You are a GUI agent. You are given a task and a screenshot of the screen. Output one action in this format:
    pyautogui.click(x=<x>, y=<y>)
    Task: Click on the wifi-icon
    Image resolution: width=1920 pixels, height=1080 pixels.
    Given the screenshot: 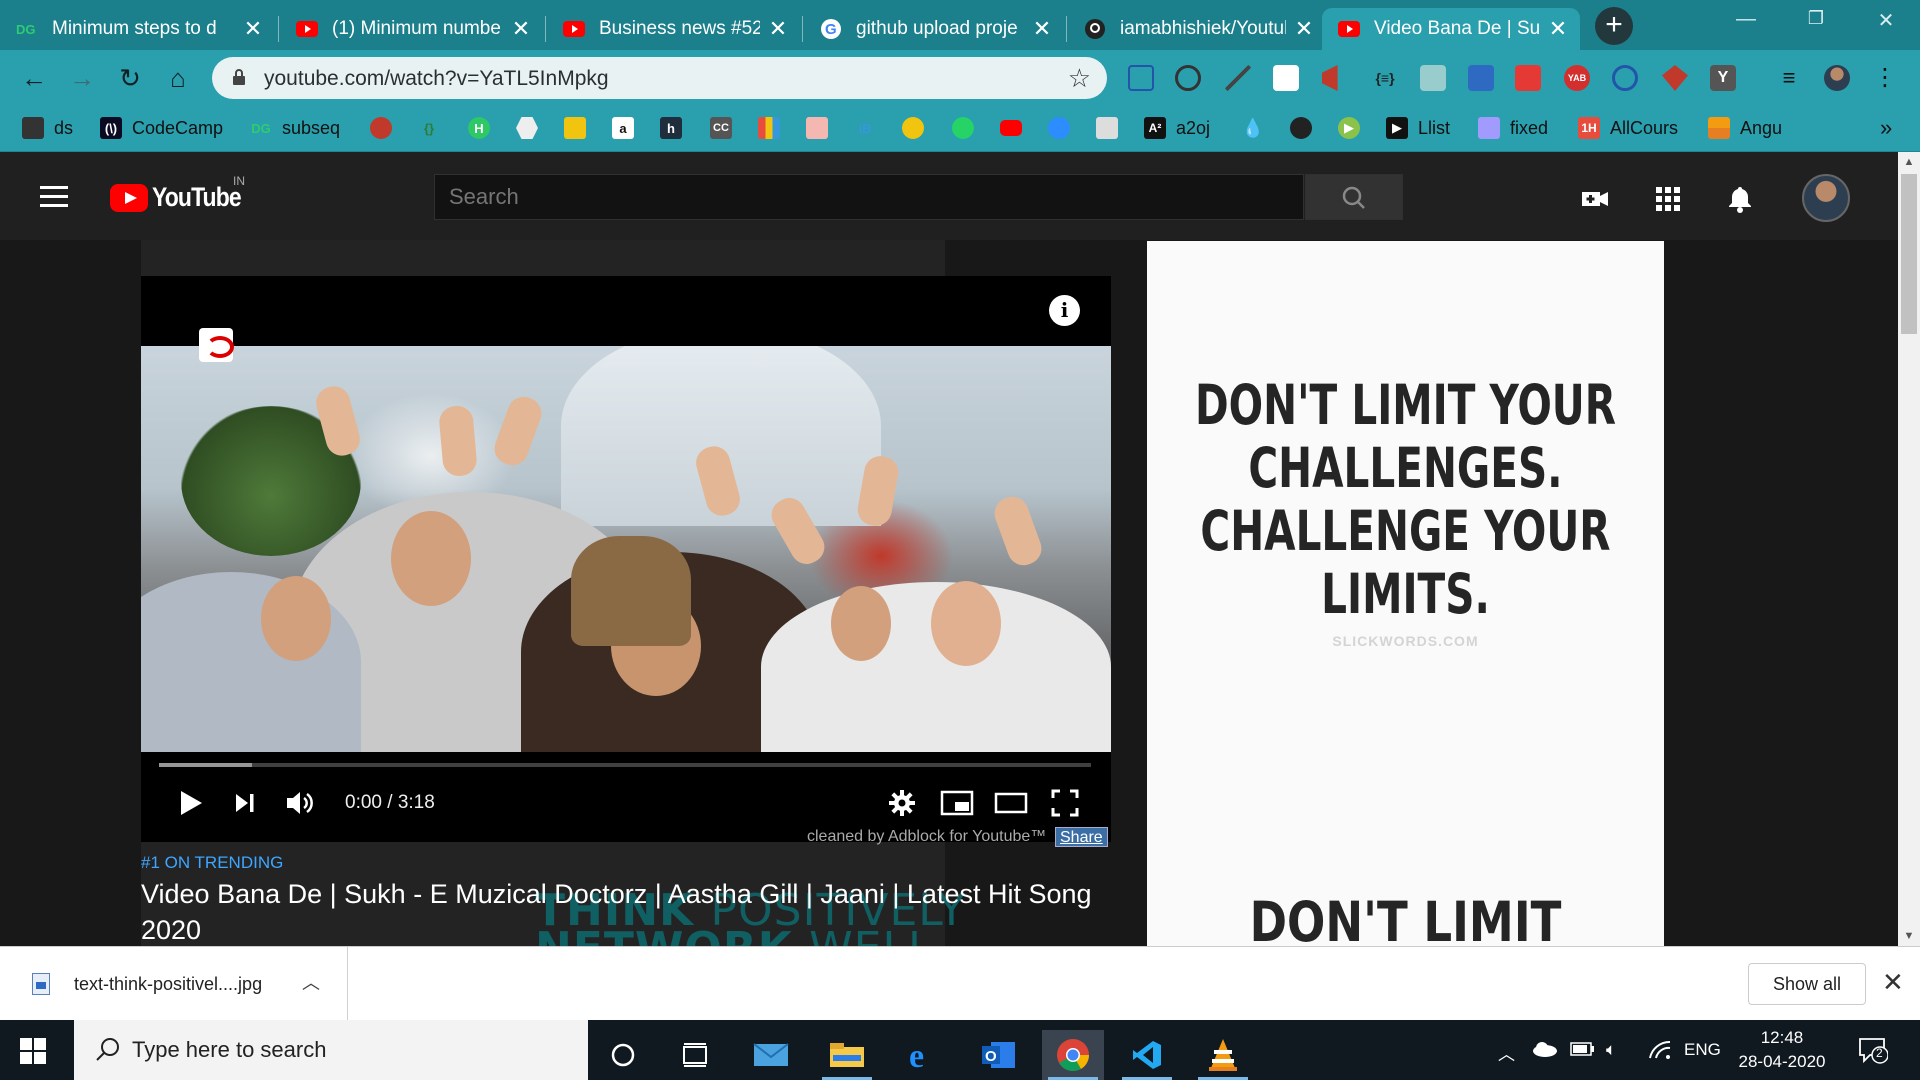 What is the action you would take?
    pyautogui.click(x=1660, y=1052)
    